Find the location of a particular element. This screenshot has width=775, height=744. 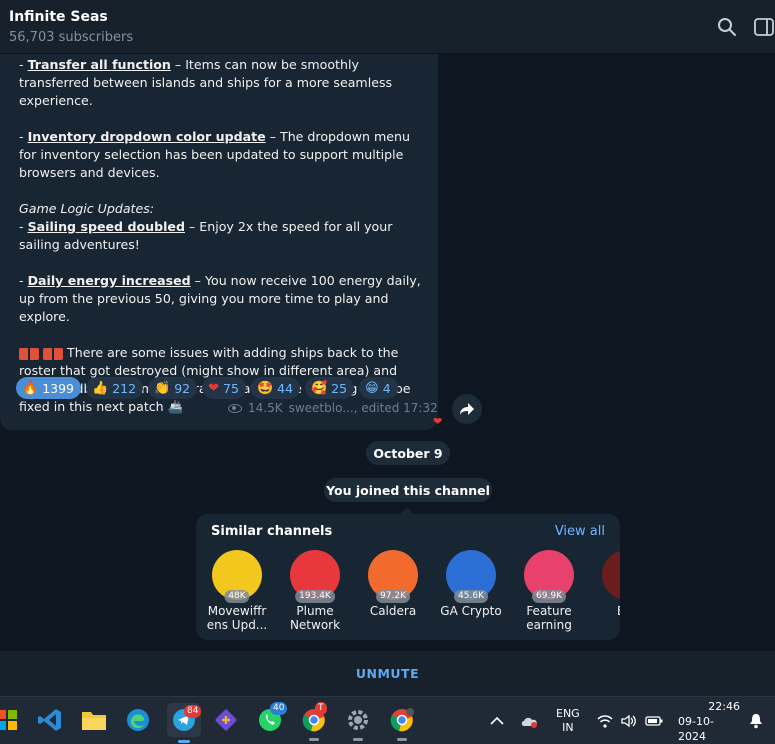

similar-channels-heading: Similar channels is located at coordinates (272, 531).